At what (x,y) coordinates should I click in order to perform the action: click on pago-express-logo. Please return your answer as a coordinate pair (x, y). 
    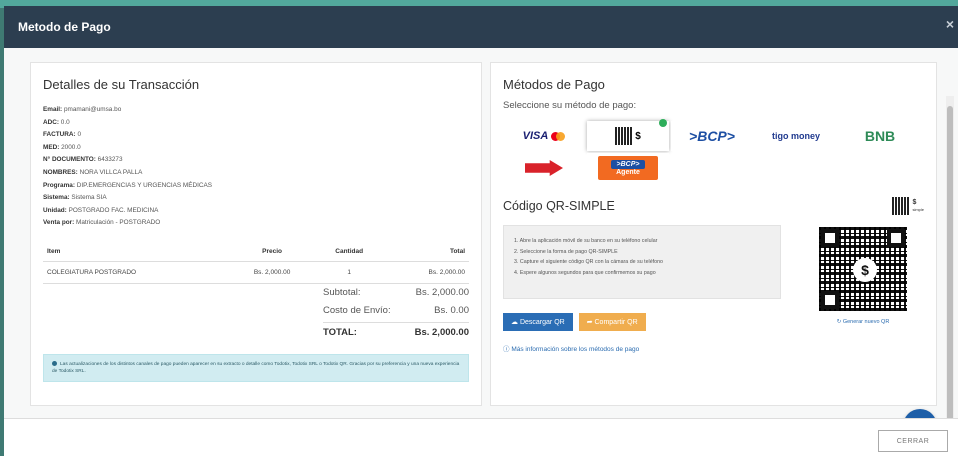
    Looking at the image, I should click on (544, 168).